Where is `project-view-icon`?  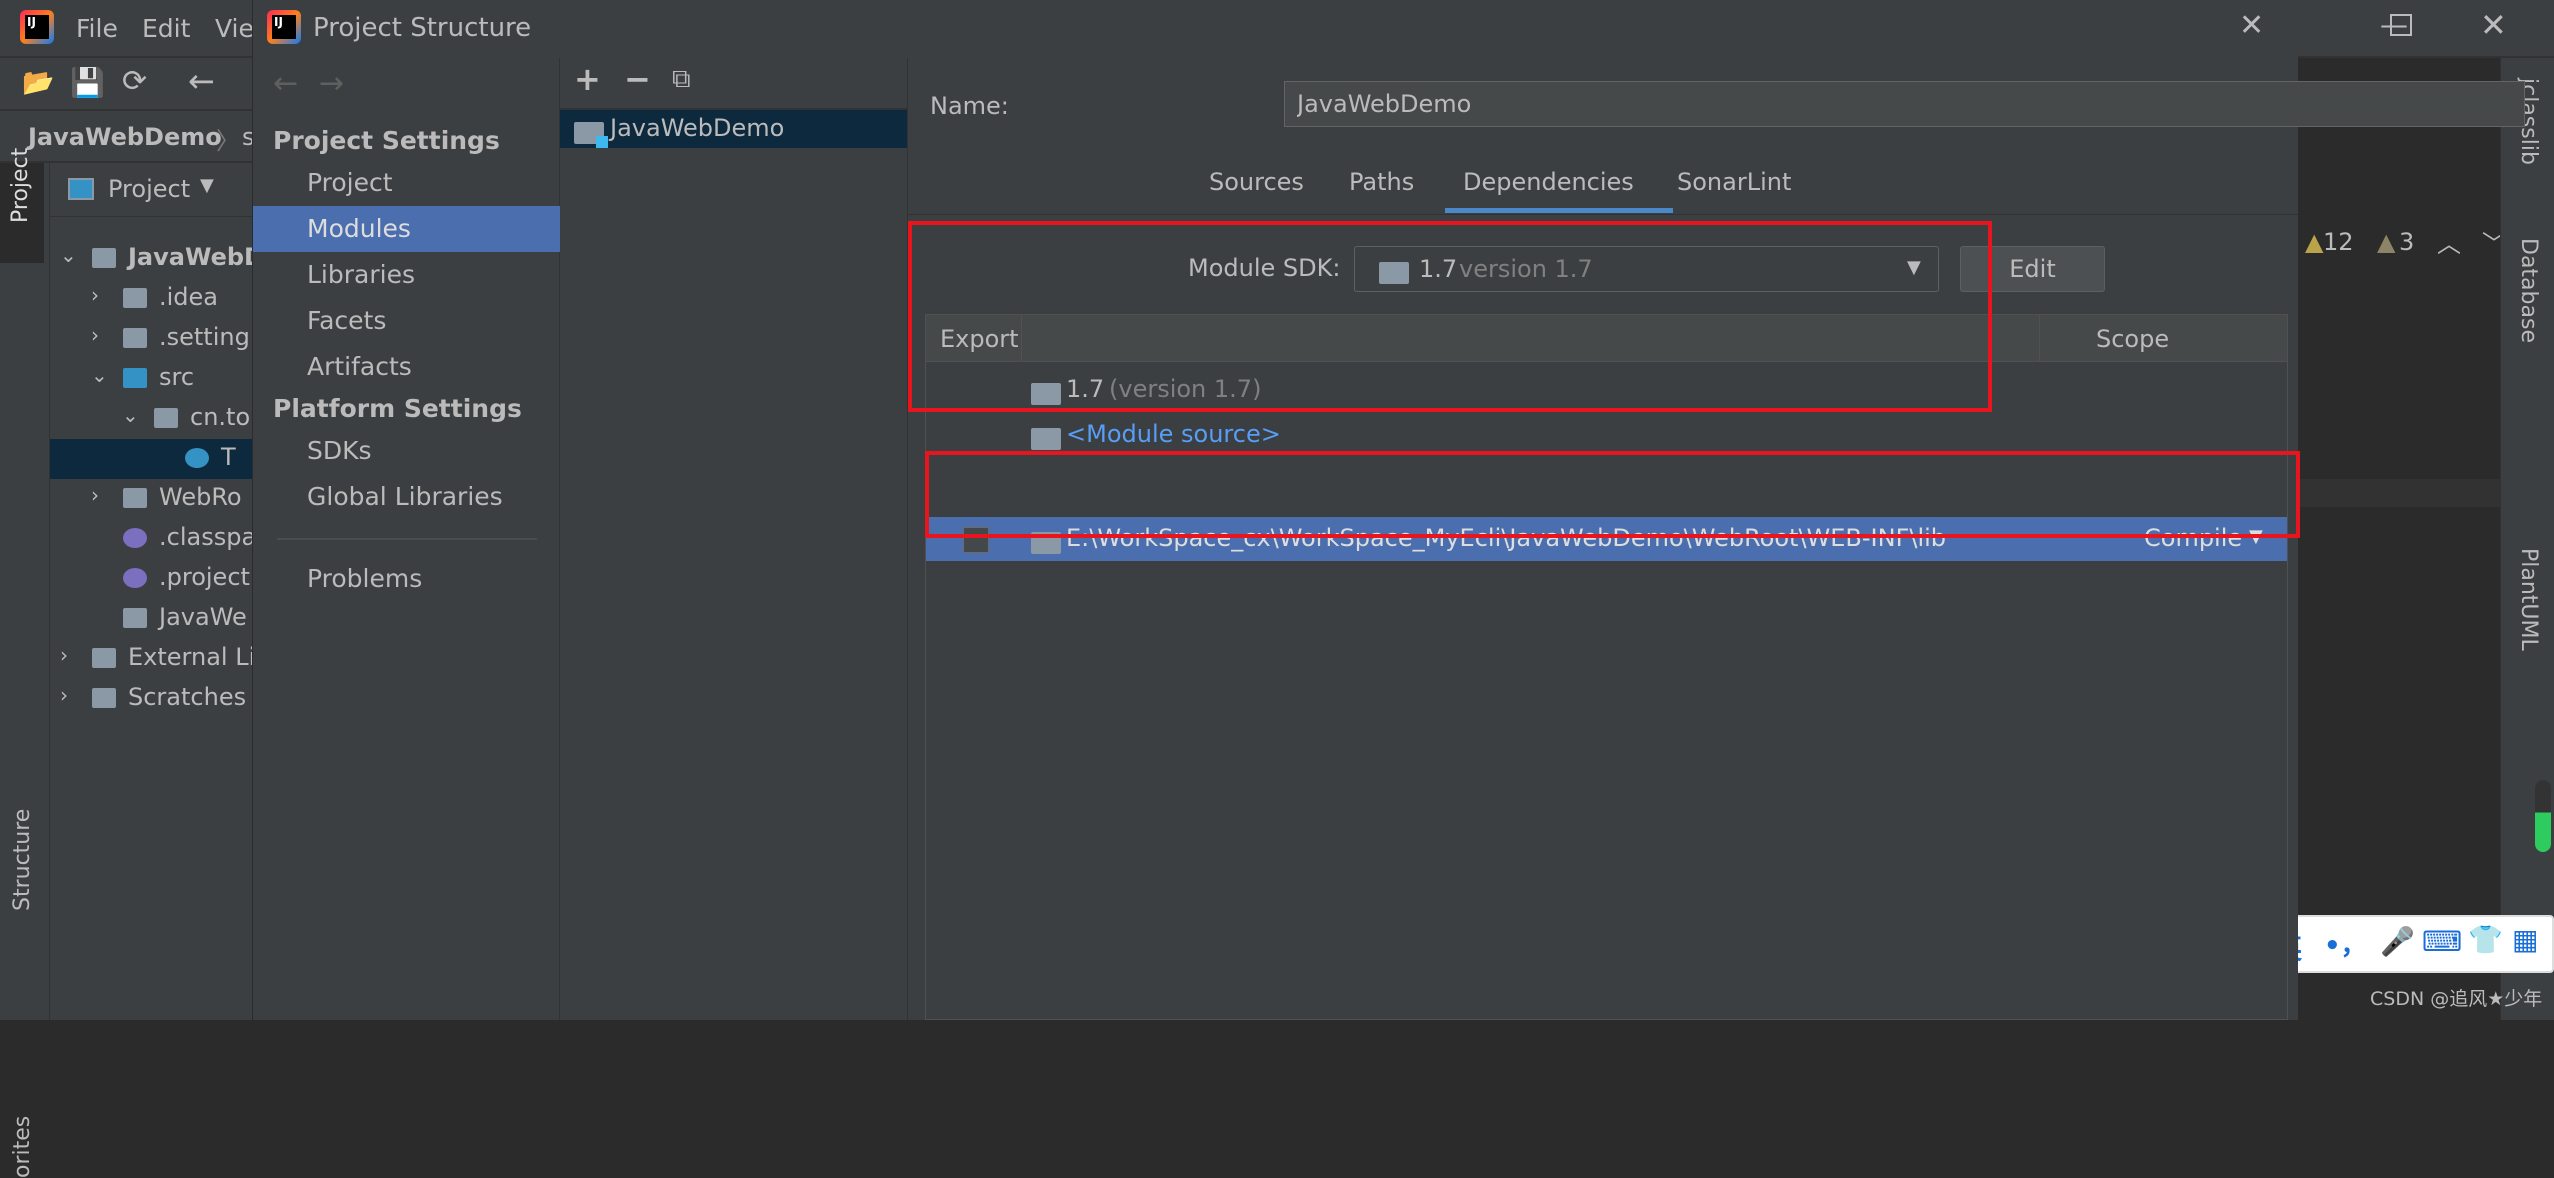
project-view-icon is located at coordinates (81, 189).